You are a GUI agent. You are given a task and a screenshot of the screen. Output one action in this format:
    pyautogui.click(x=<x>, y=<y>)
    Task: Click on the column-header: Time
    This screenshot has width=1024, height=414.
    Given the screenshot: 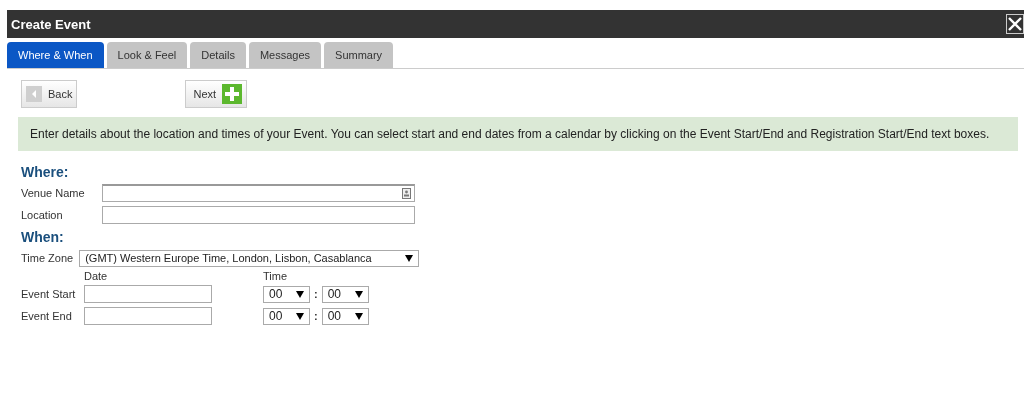 What is the action you would take?
    pyautogui.click(x=275, y=276)
    